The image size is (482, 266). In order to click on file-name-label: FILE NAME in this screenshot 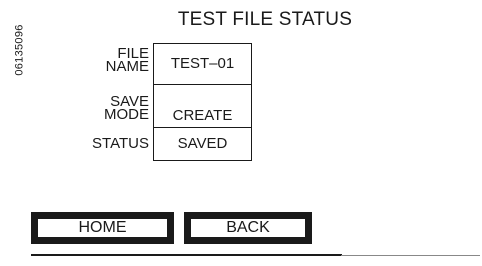, I will do `click(127, 60)`.